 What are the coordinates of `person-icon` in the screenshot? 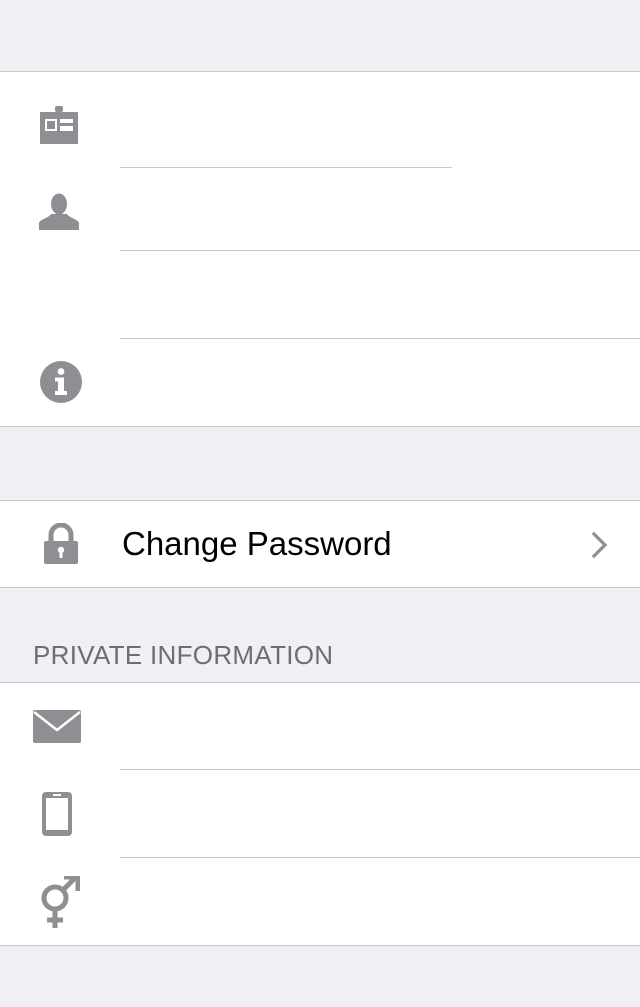 It's located at (59, 211).